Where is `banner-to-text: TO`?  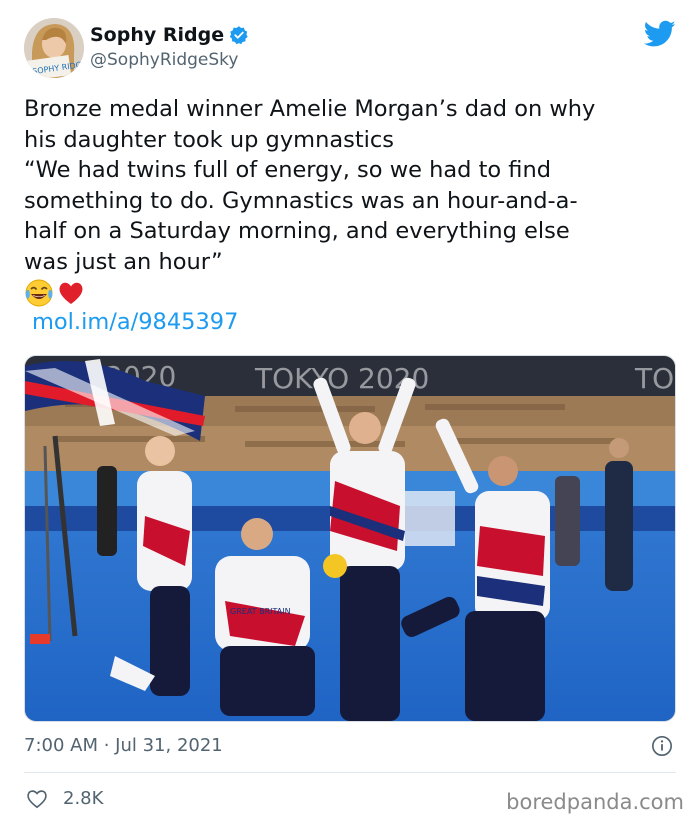
banner-to-text: TO is located at coordinates (654, 378).